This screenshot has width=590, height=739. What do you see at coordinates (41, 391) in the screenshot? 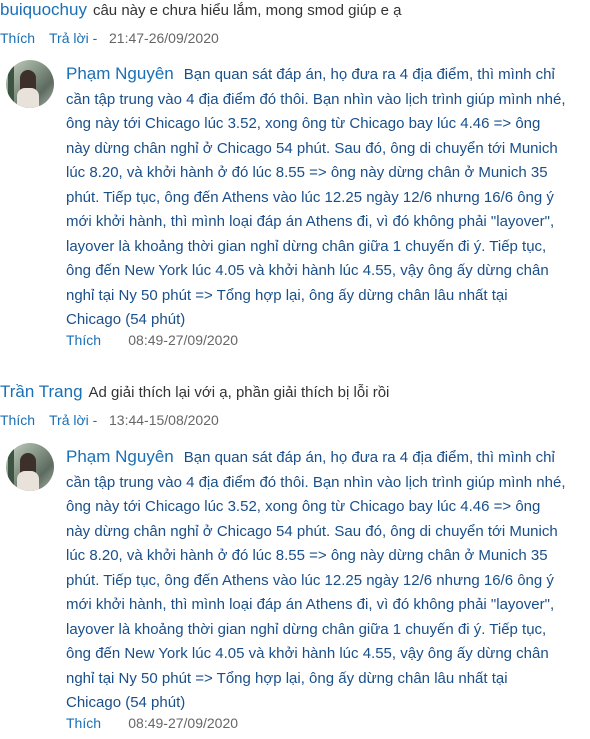
I see `comment-author: Trần Trang` at bounding box center [41, 391].